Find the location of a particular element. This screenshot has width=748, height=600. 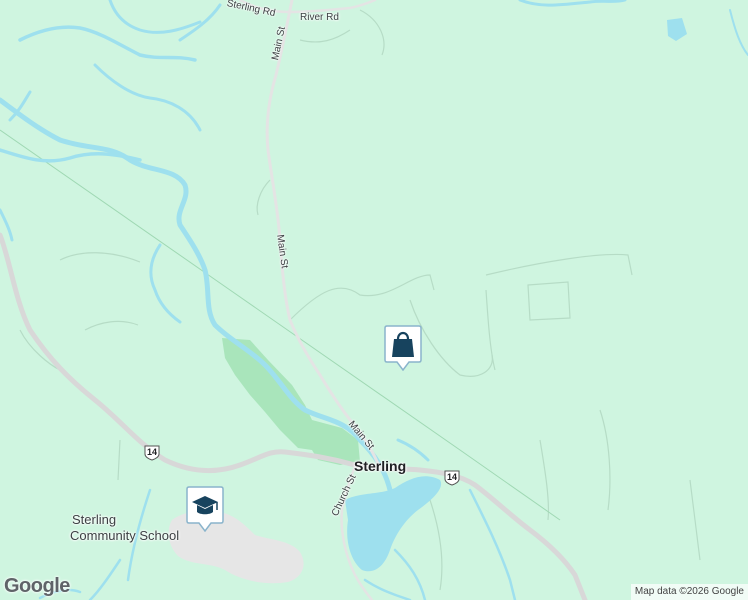

route-shield-14: 14 is located at coordinates (152, 452).